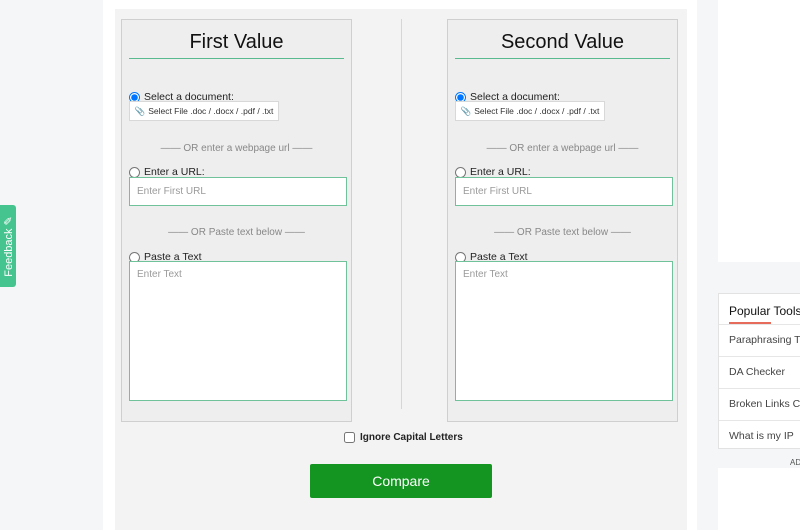  Describe the element at coordinates (795, 462) in the screenshot. I see `ad-label: AD` at that location.